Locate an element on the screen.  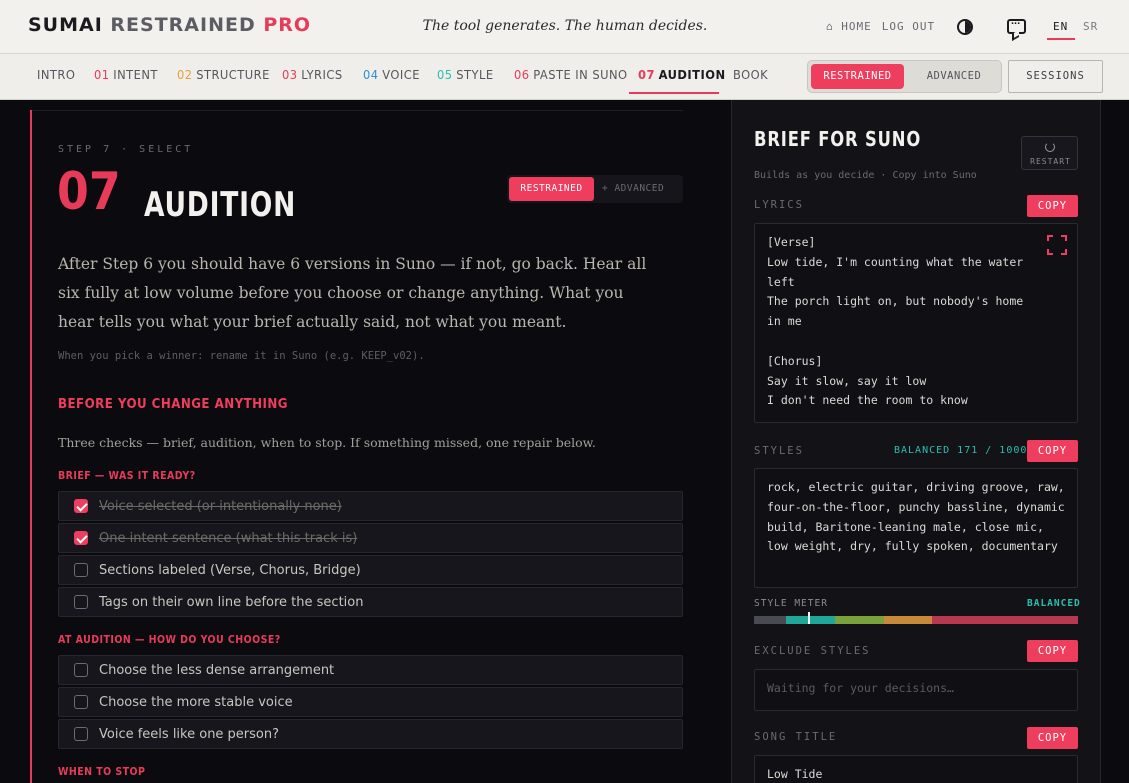
tab-voice: 04 VOICE is located at coordinates (391, 74).